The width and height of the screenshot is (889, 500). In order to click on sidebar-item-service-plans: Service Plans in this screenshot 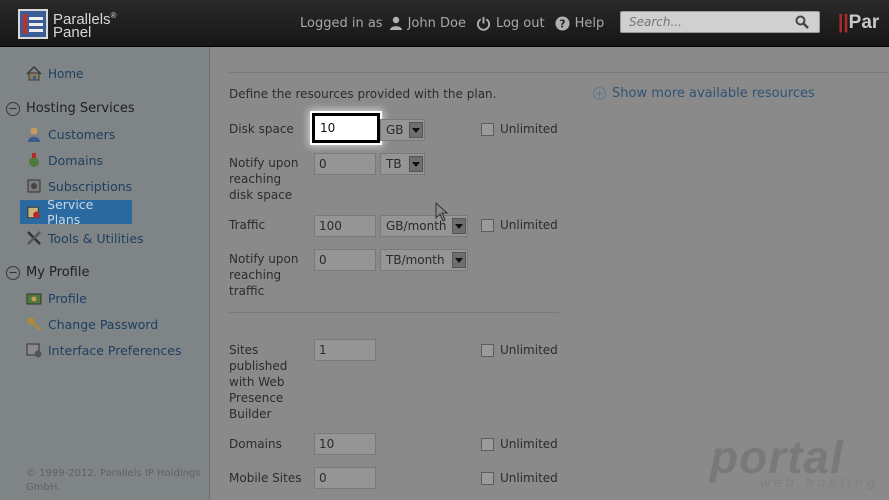, I will do `click(76, 212)`.